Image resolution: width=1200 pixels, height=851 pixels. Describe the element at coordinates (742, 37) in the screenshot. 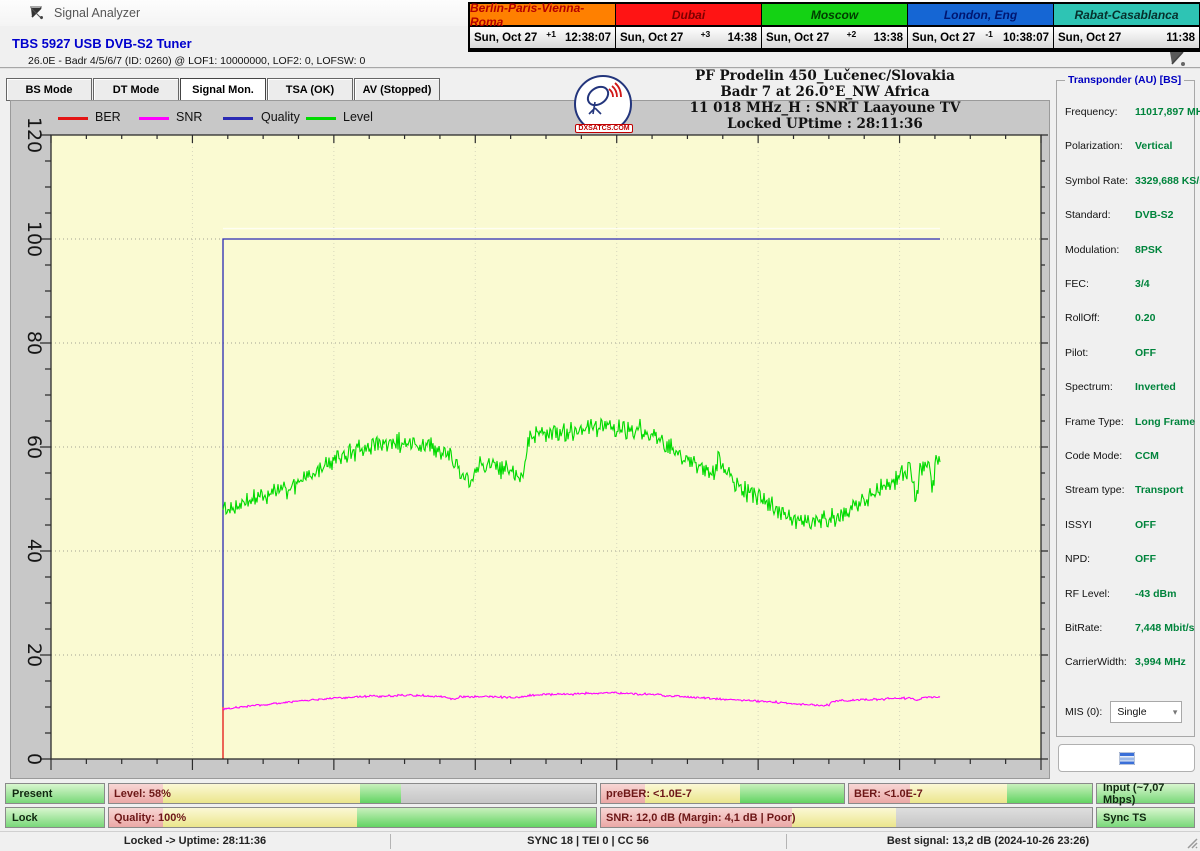

I see `clock-time: 14:38` at that location.